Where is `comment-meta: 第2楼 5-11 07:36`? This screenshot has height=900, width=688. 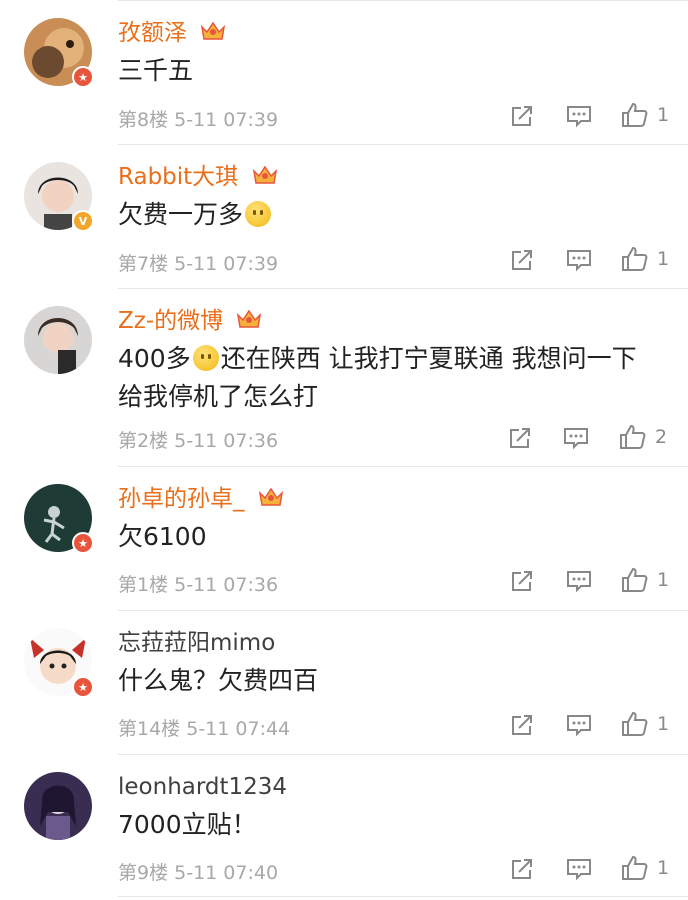
comment-meta: 第2楼 5-11 07:36 is located at coordinates (198, 439).